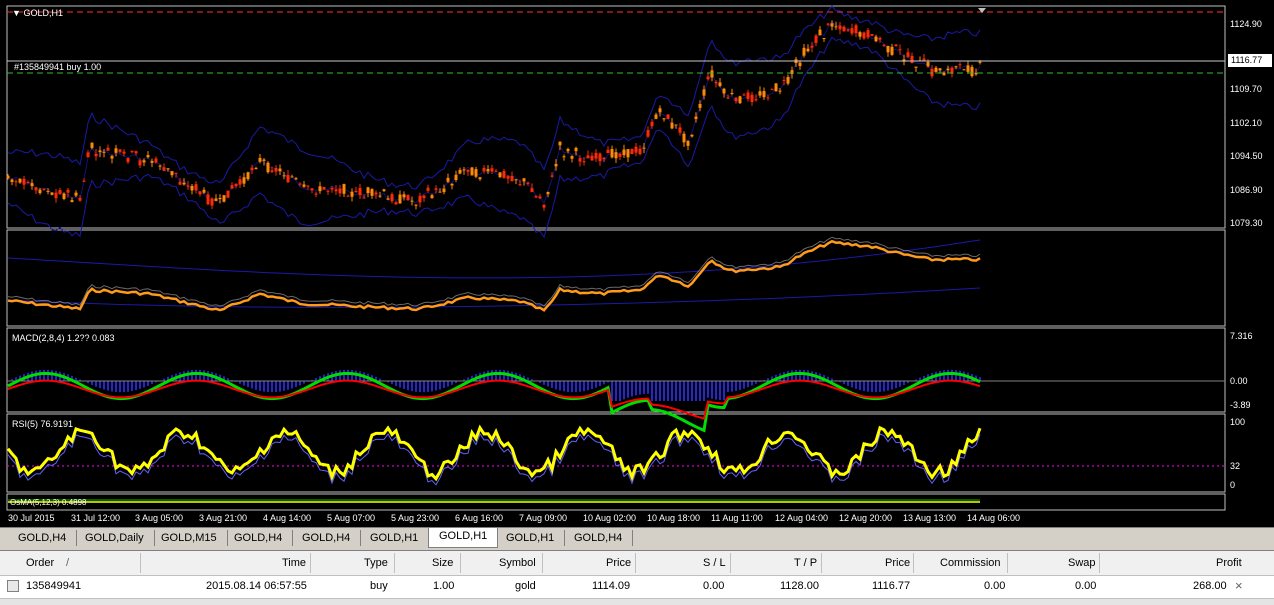 Image resolution: width=1274 pixels, height=605 pixels. Describe the element at coordinates (376, 563) in the screenshot. I see `col-header-type: Type` at that location.